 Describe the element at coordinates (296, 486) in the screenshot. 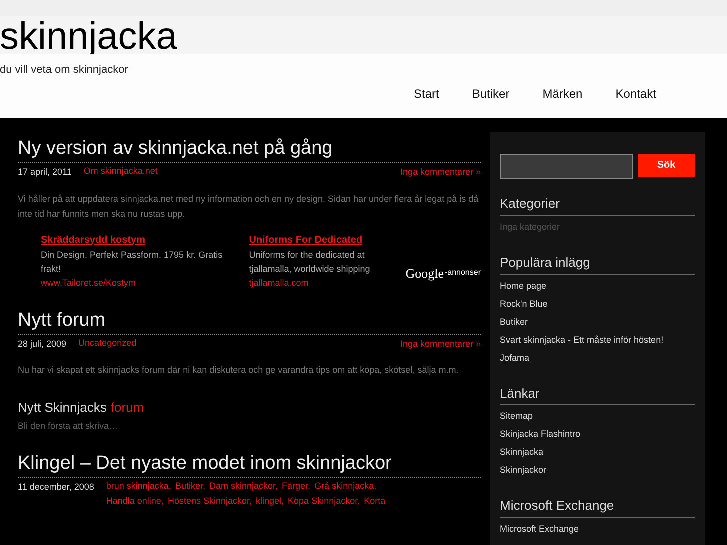

I see `category-link: Färger,` at that location.